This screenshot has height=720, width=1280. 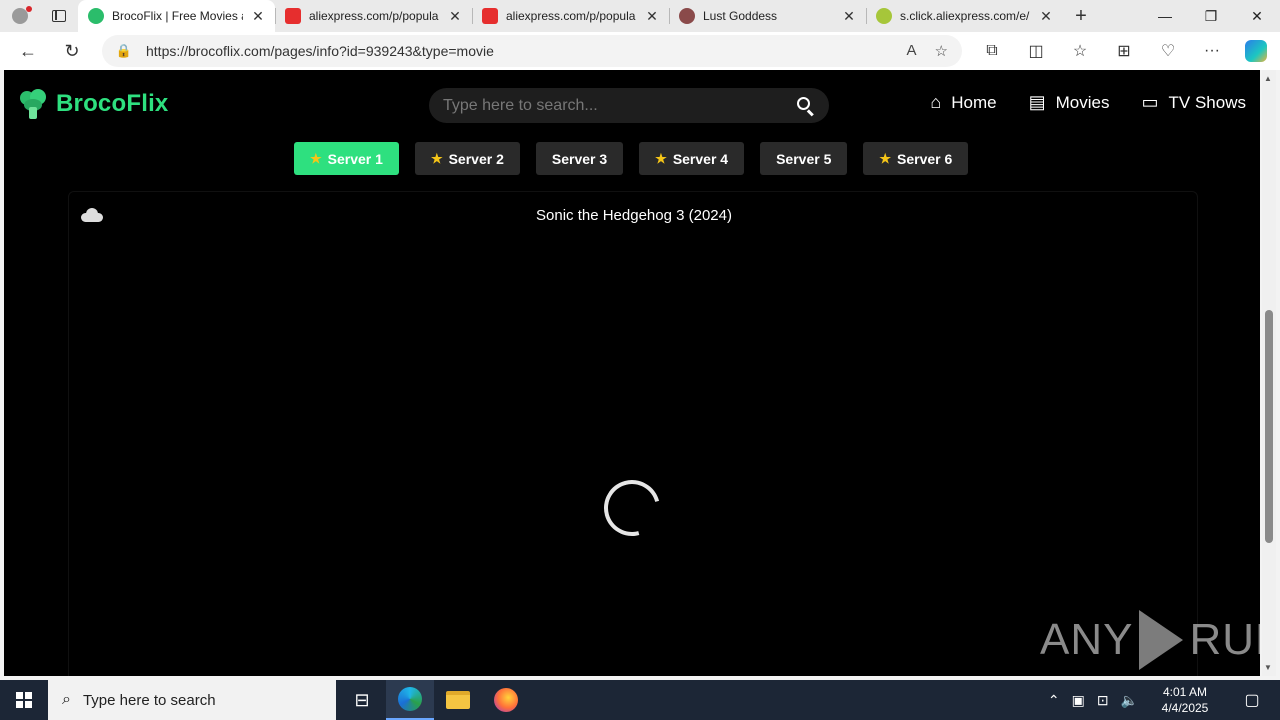 What do you see at coordinates (1103, 700) in the screenshot?
I see `network-icon: ⊡` at bounding box center [1103, 700].